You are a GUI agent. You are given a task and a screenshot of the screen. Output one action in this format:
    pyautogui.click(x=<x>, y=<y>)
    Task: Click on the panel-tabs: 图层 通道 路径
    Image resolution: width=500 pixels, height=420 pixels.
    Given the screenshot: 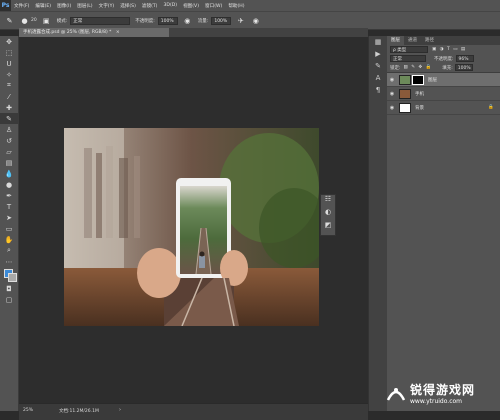 What is the action you would take?
    pyautogui.click(x=443, y=40)
    